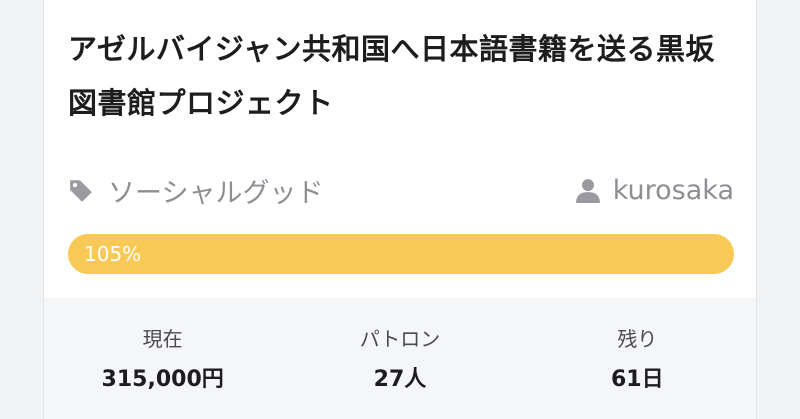  What do you see at coordinates (162, 379) in the screenshot?
I see `stat-current-value: 315,000円` at bounding box center [162, 379].